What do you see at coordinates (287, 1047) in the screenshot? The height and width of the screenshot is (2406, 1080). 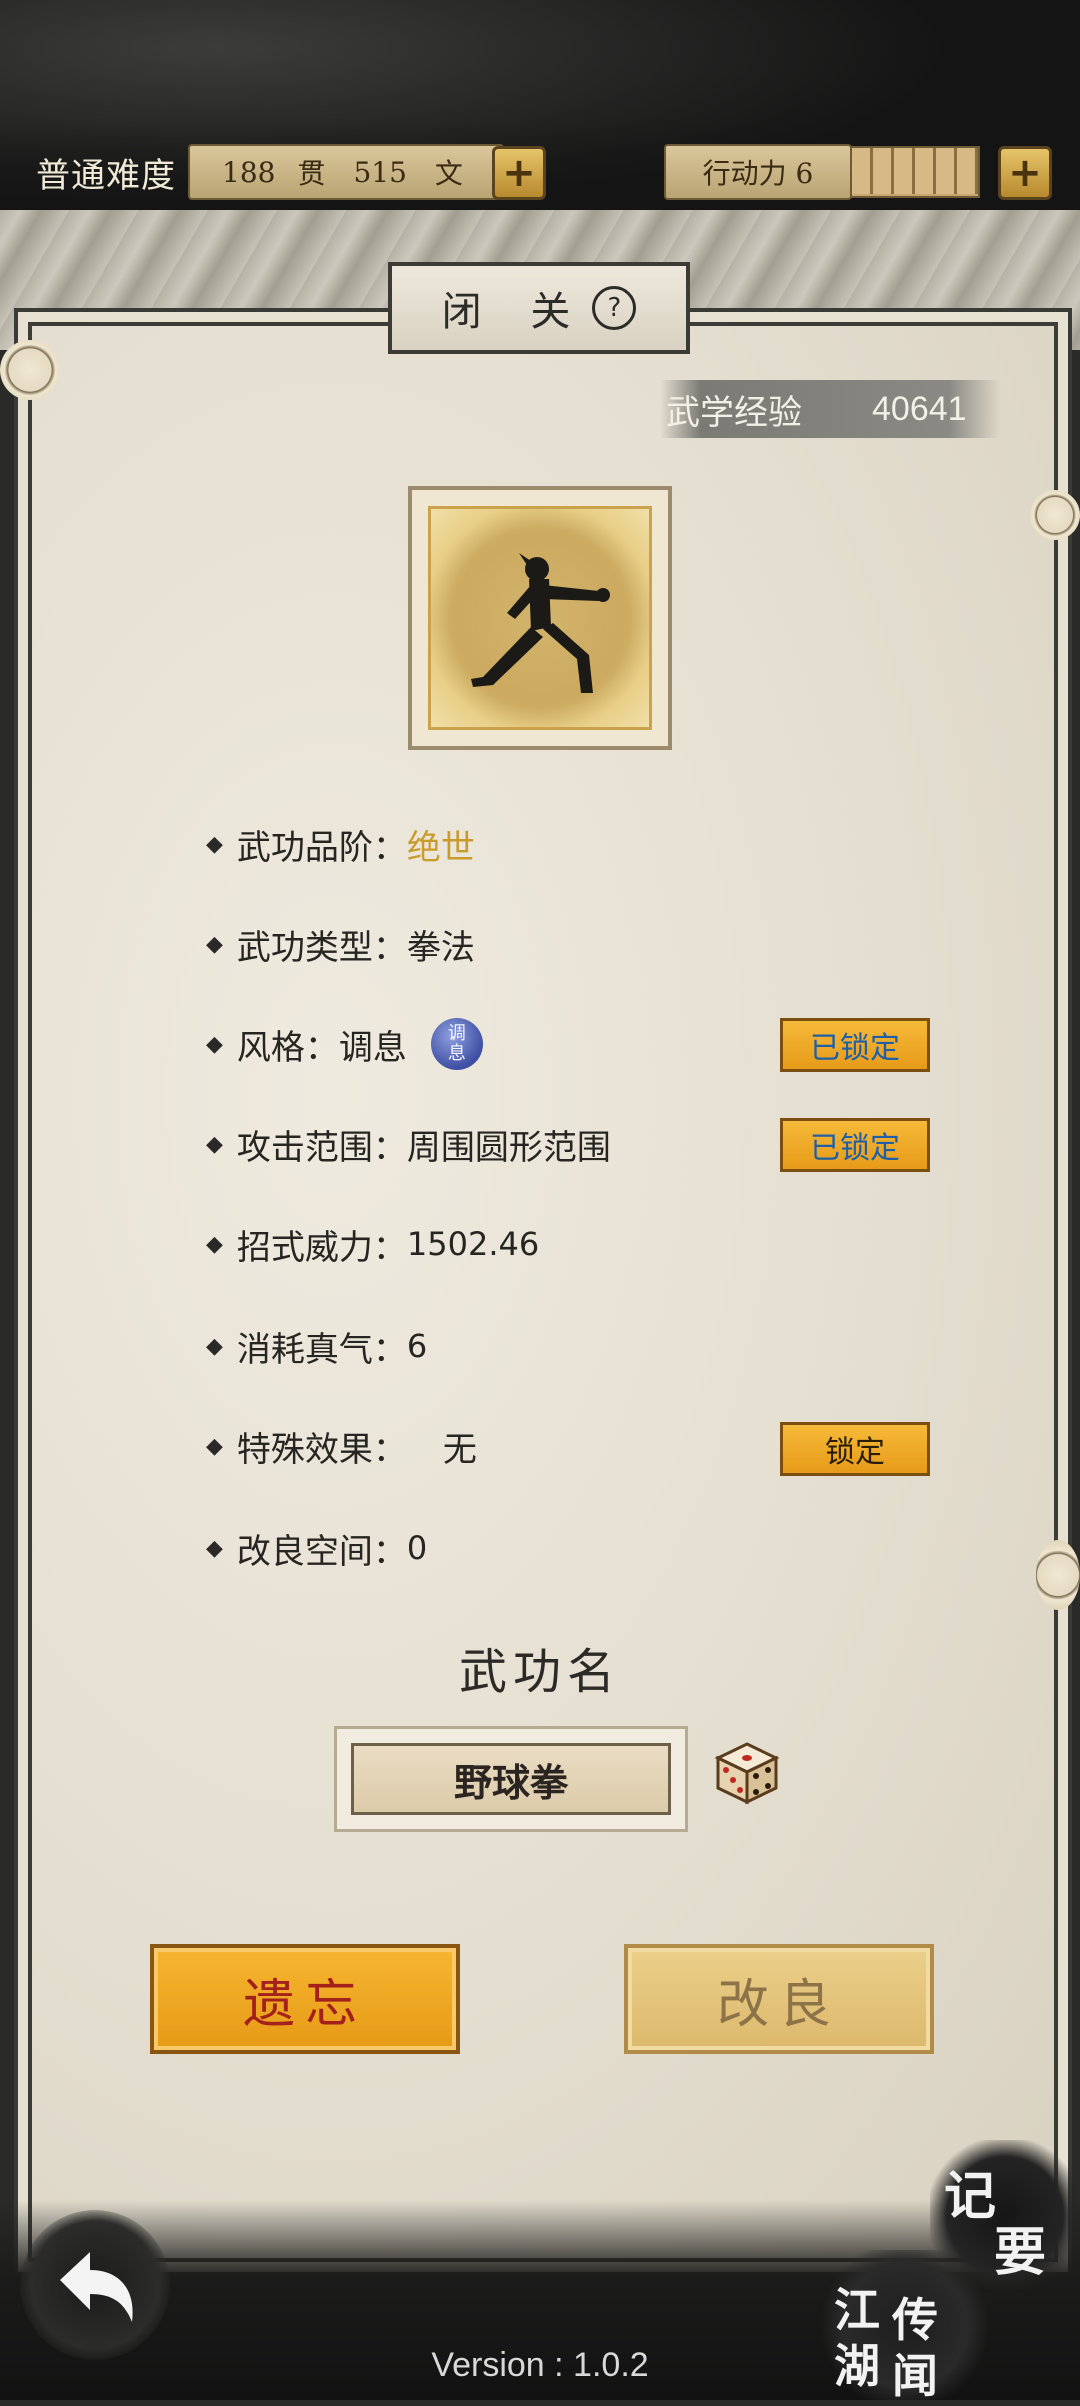 I see `attr-style-label: 风格：` at bounding box center [287, 1047].